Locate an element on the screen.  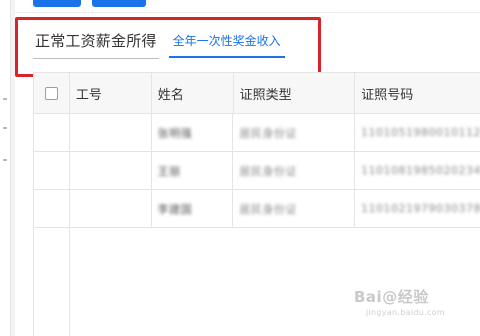
cell-id-number: 110108198502023456 is located at coordinates (417, 170).